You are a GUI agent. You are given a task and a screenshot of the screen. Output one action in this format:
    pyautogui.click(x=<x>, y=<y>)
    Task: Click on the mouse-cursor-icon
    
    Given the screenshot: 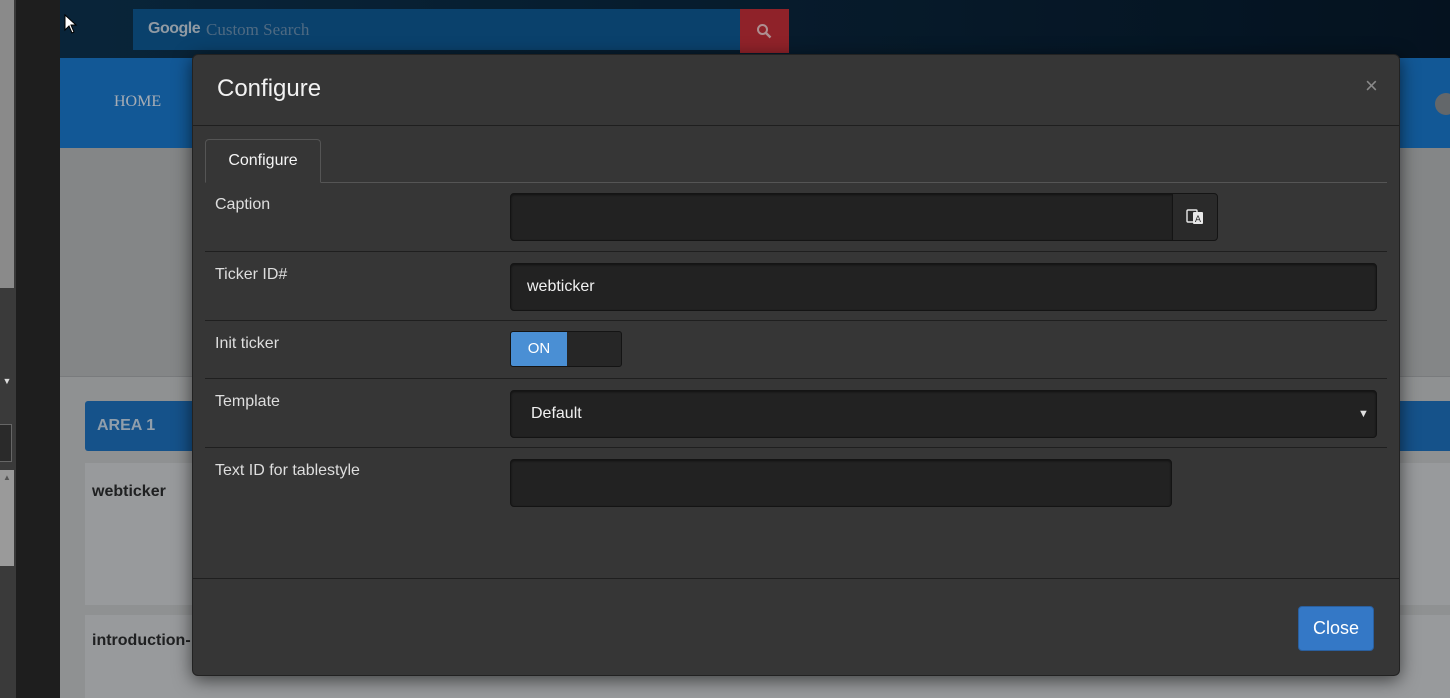 What is the action you would take?
    pyautogui.click(x=71, y=24)
    